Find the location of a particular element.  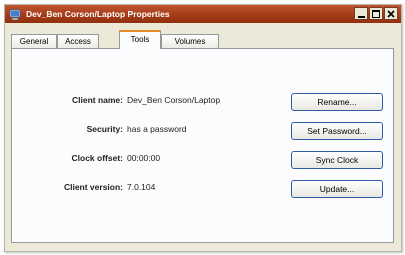

security-value: has a password is located at coordinates (157, 129).